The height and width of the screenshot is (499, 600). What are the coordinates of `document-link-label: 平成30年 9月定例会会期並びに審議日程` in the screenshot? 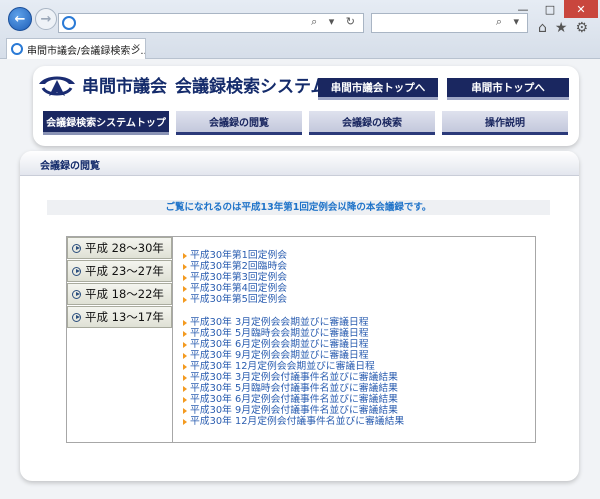 It's located at (279, 355).